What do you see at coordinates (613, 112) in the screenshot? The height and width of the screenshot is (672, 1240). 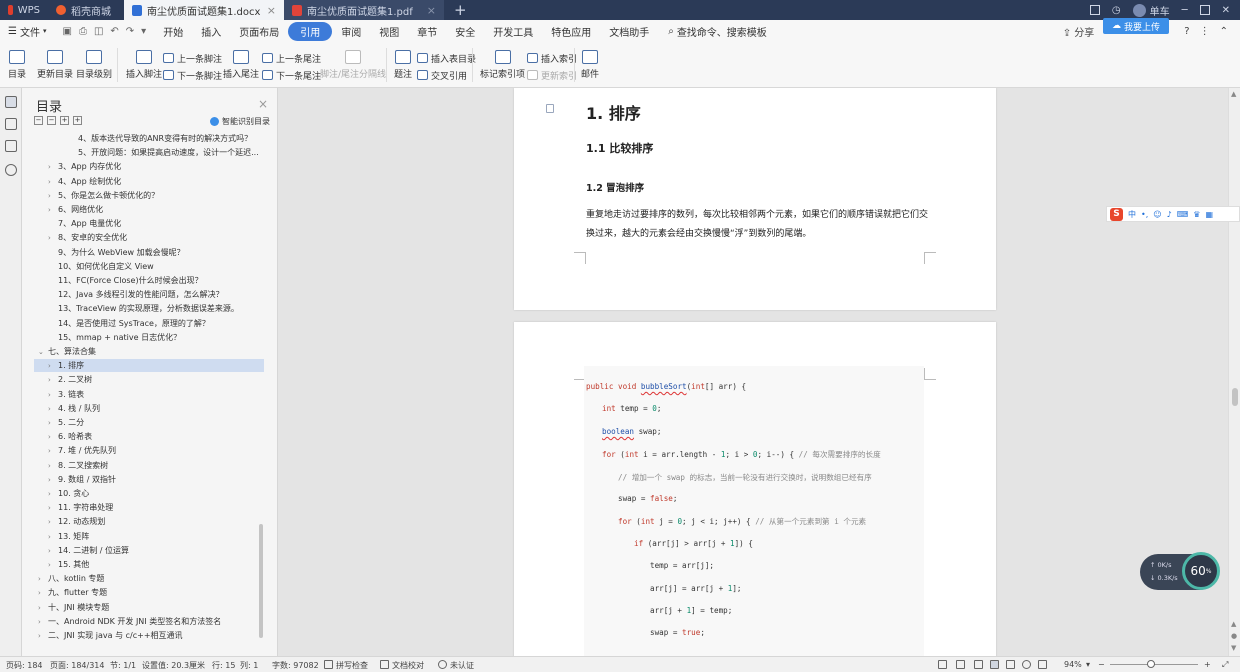 I see `heading-1: 1. 排序` at bounding box center [613, 112].